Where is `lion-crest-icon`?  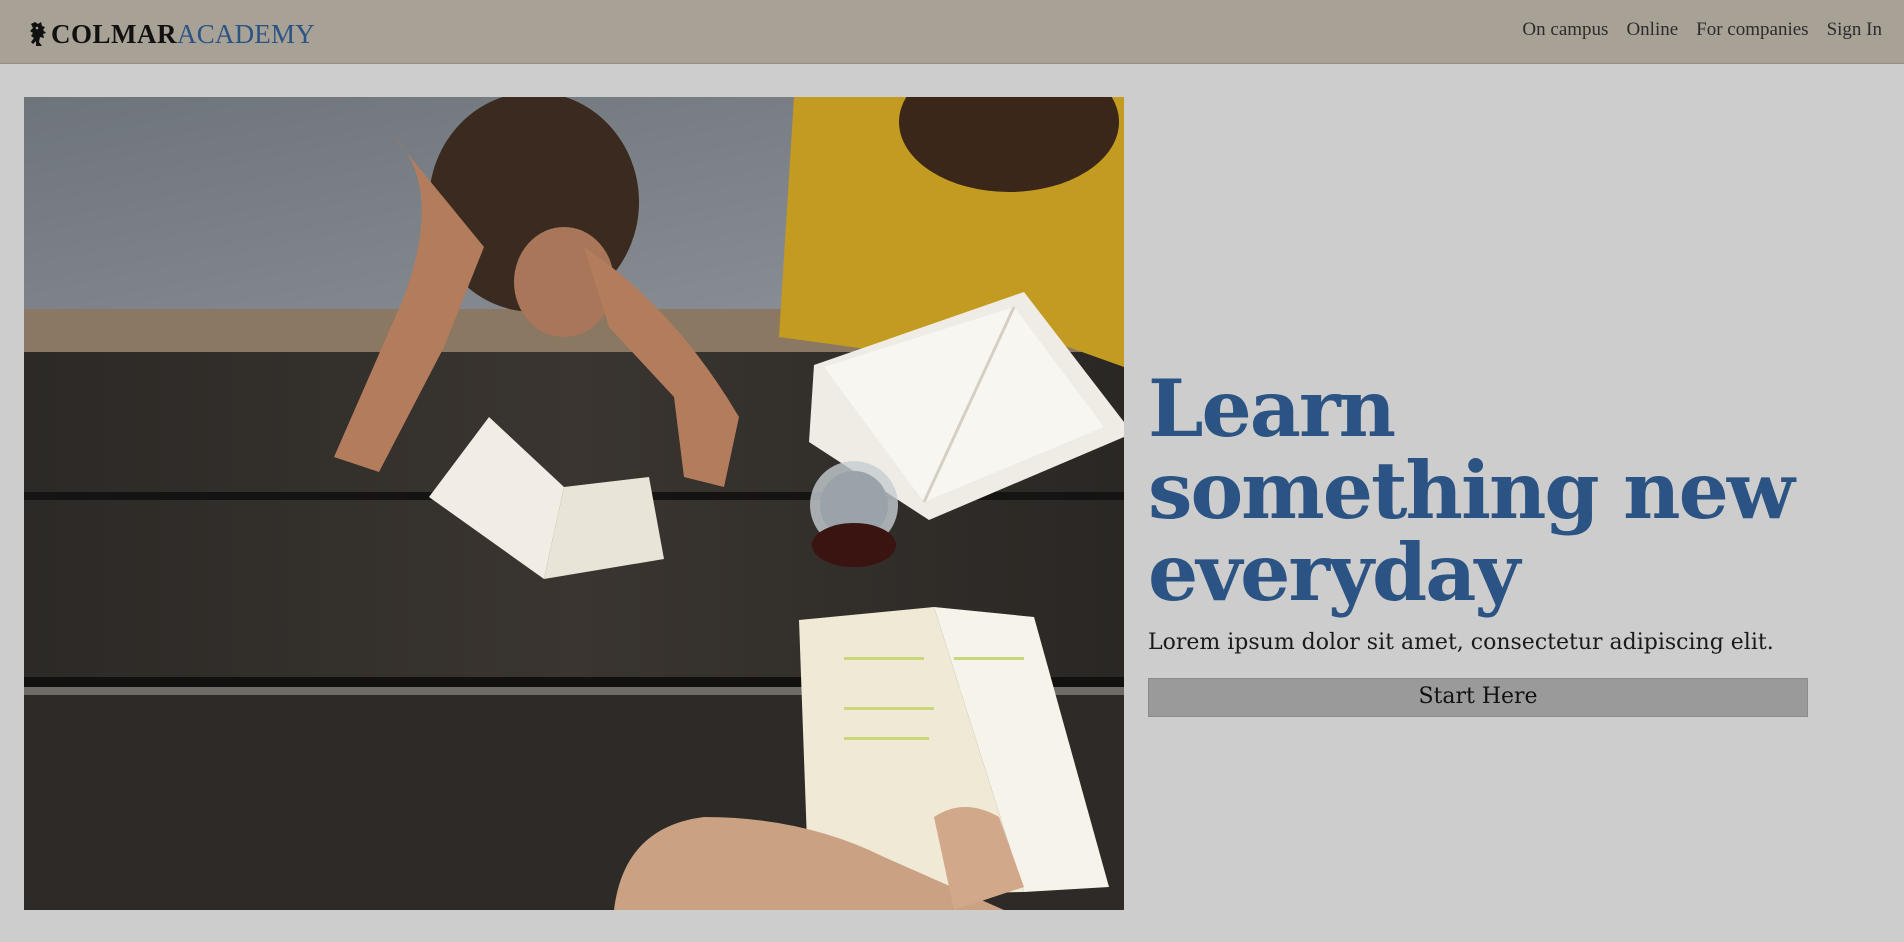 lion-crest-icon is located at coordinates (38, 34).